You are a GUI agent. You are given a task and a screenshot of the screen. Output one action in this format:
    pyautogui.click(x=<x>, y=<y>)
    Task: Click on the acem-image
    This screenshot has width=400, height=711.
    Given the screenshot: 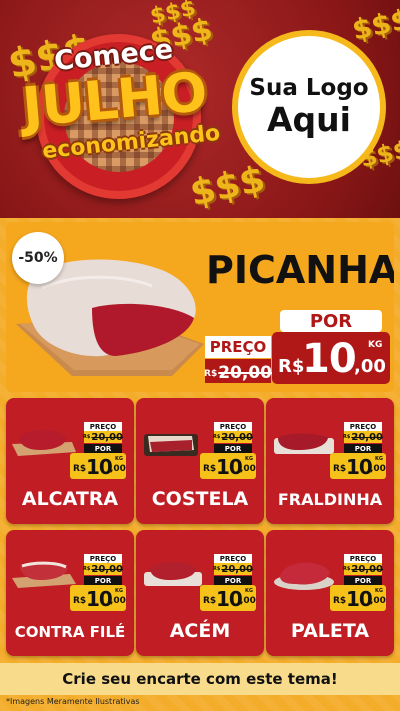 What is the action you would take?
    pyautogui.click(x=173, y=574)
    